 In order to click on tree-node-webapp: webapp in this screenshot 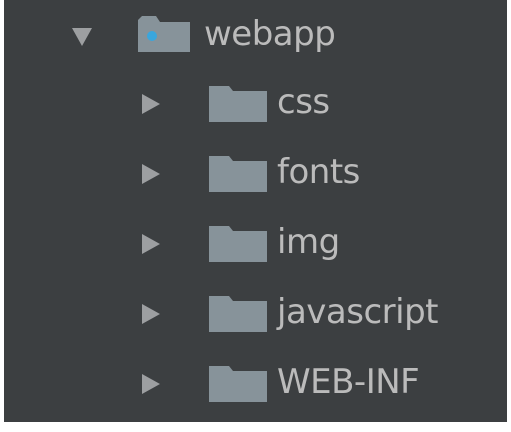, I will do `click(255, 36)`.